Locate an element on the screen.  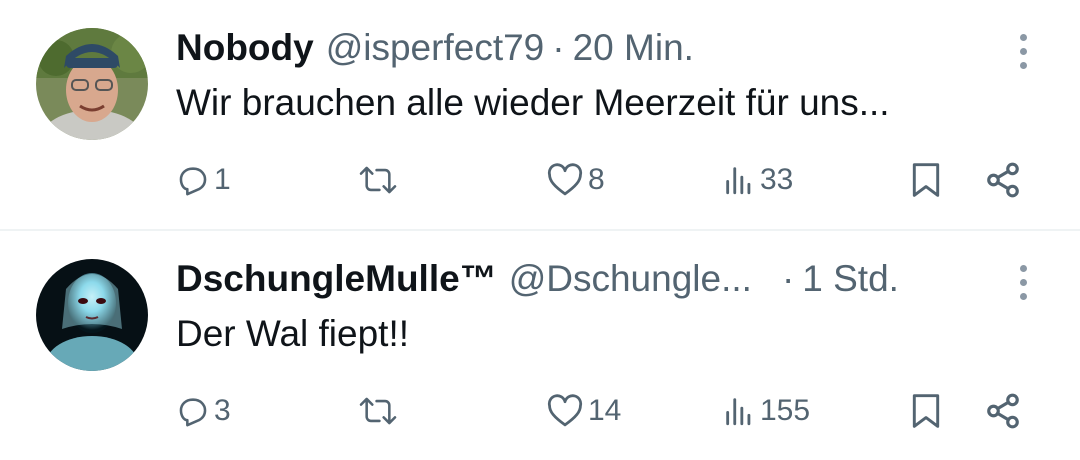
tweet-actions: 1 8 33 is located at coordinates (540, 180).